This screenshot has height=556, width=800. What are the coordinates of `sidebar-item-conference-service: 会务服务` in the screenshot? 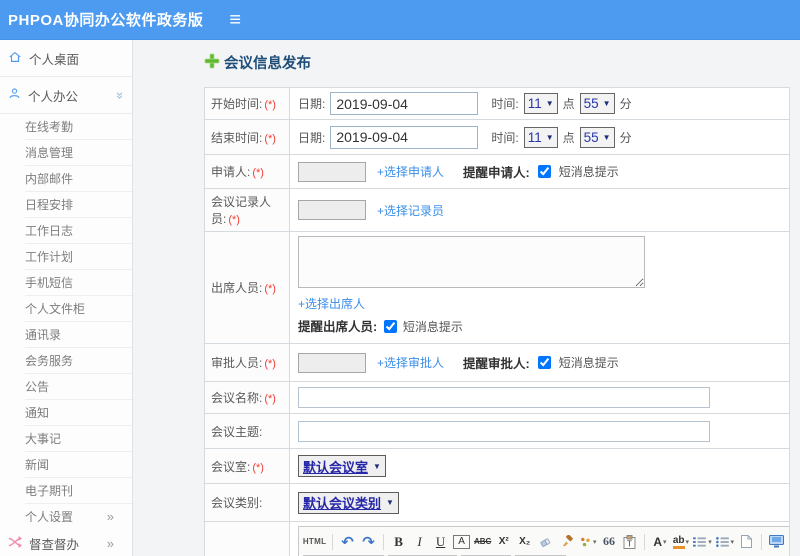 It's located at (78, 361).